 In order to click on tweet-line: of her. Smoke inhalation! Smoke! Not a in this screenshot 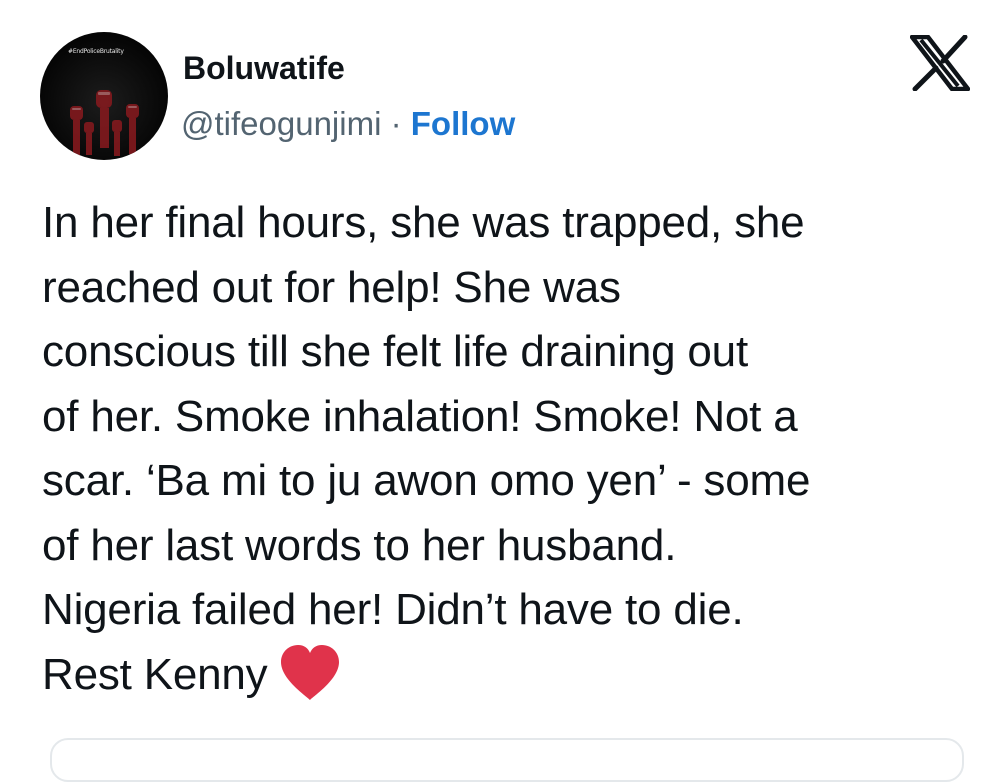, I will do `click(420, 416)`.